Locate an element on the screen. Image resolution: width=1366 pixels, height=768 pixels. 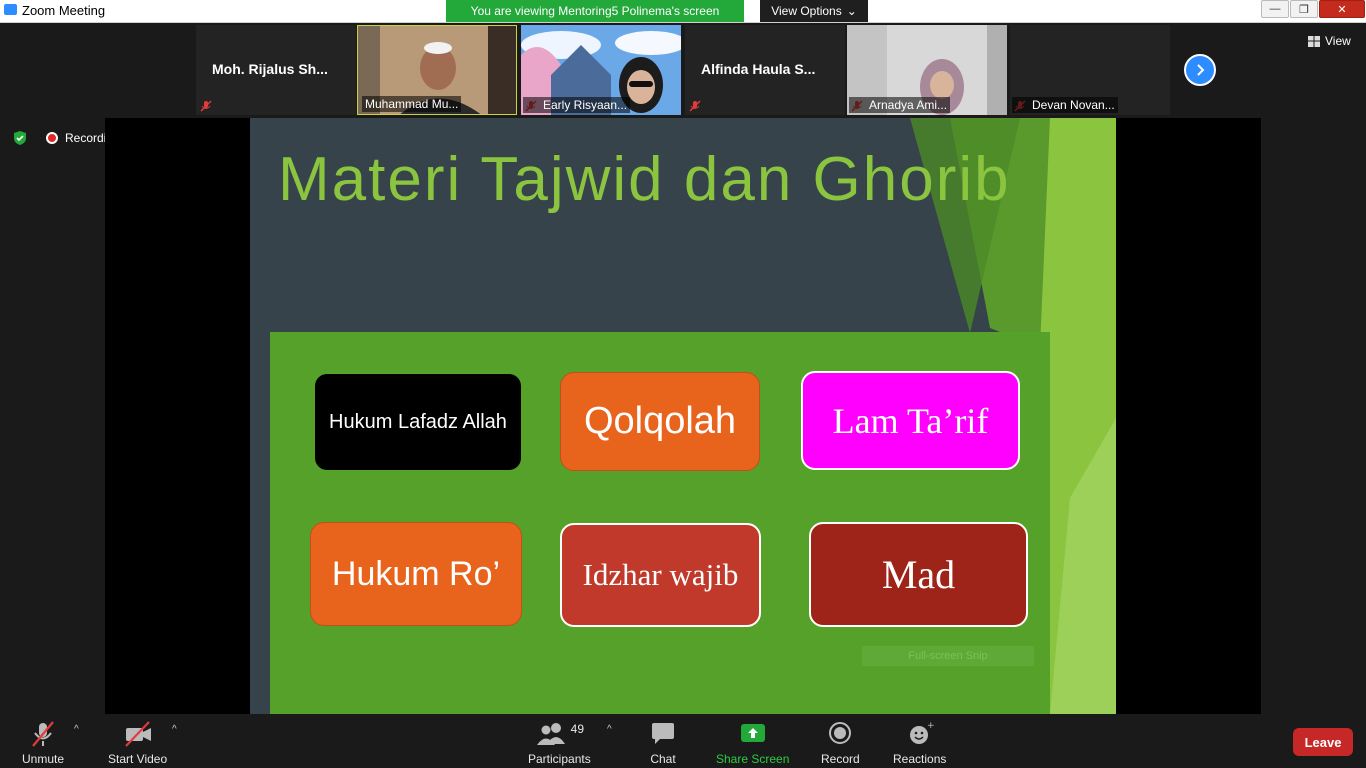
close-icon: ✕ is located at coordinates (1342, 9).